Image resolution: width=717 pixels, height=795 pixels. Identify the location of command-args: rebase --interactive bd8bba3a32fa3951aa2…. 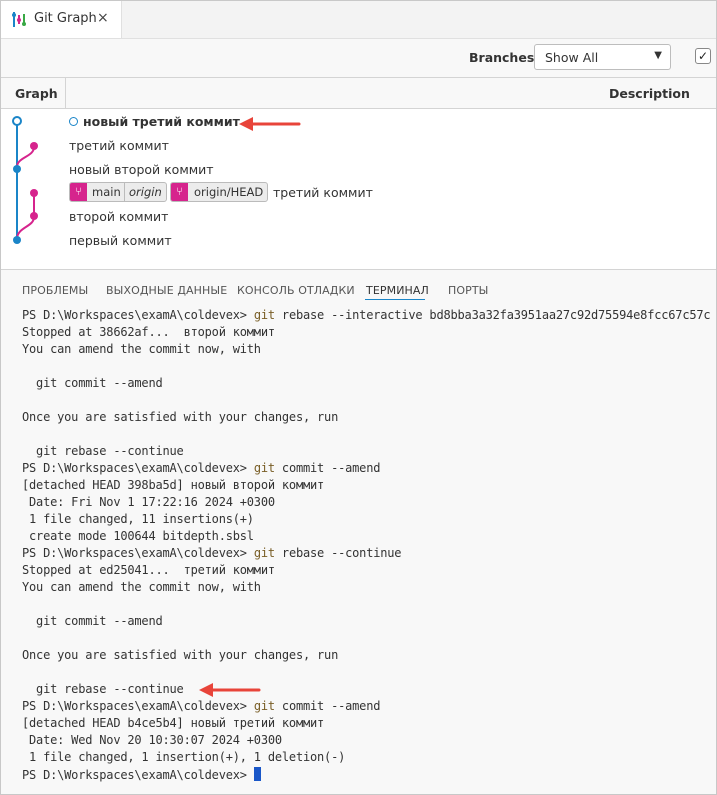
(492, 315).